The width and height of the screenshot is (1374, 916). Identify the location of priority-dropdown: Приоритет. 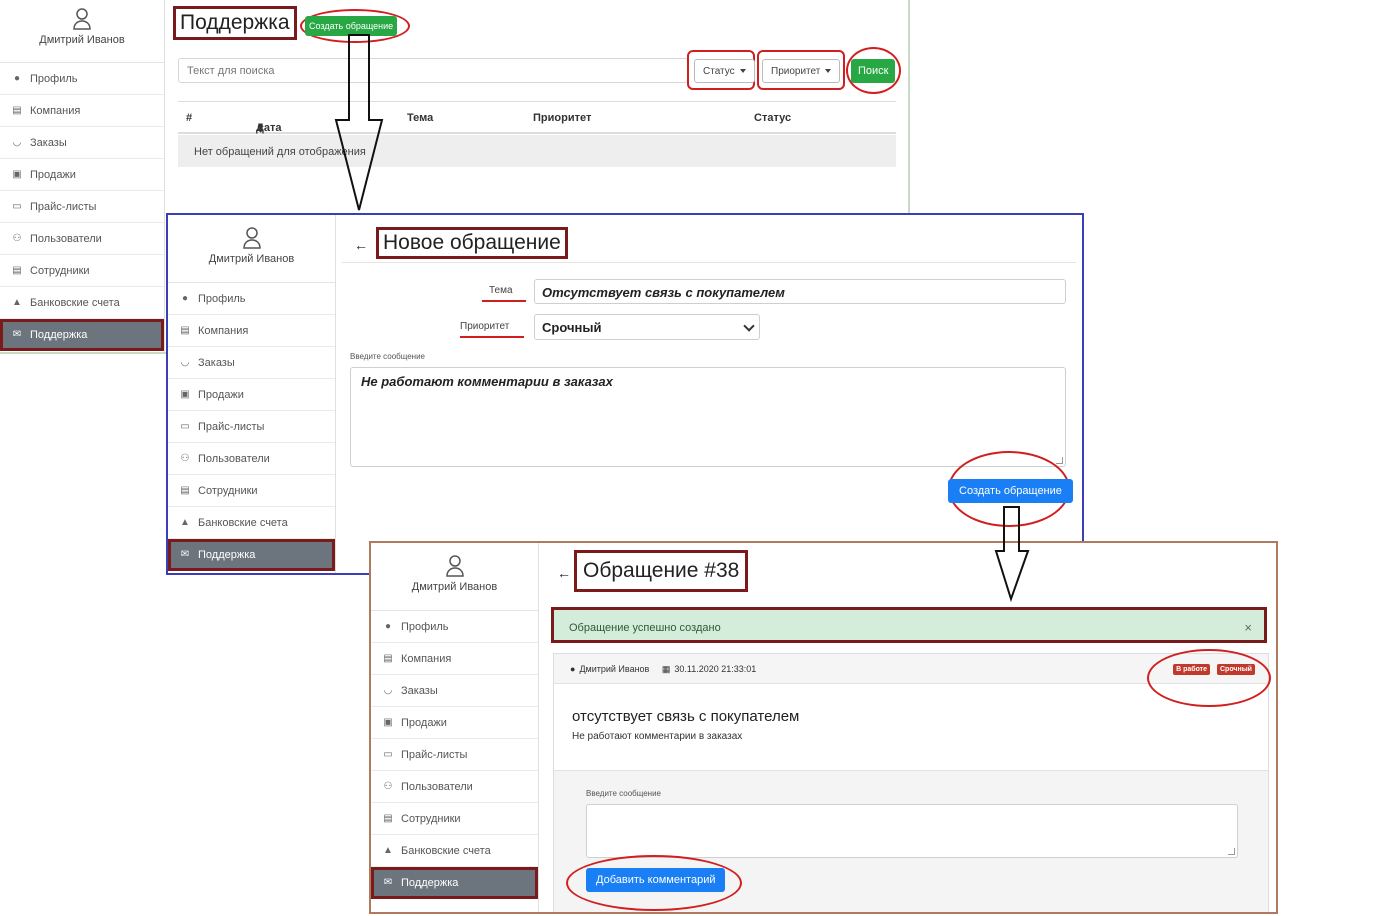
(801, 71).